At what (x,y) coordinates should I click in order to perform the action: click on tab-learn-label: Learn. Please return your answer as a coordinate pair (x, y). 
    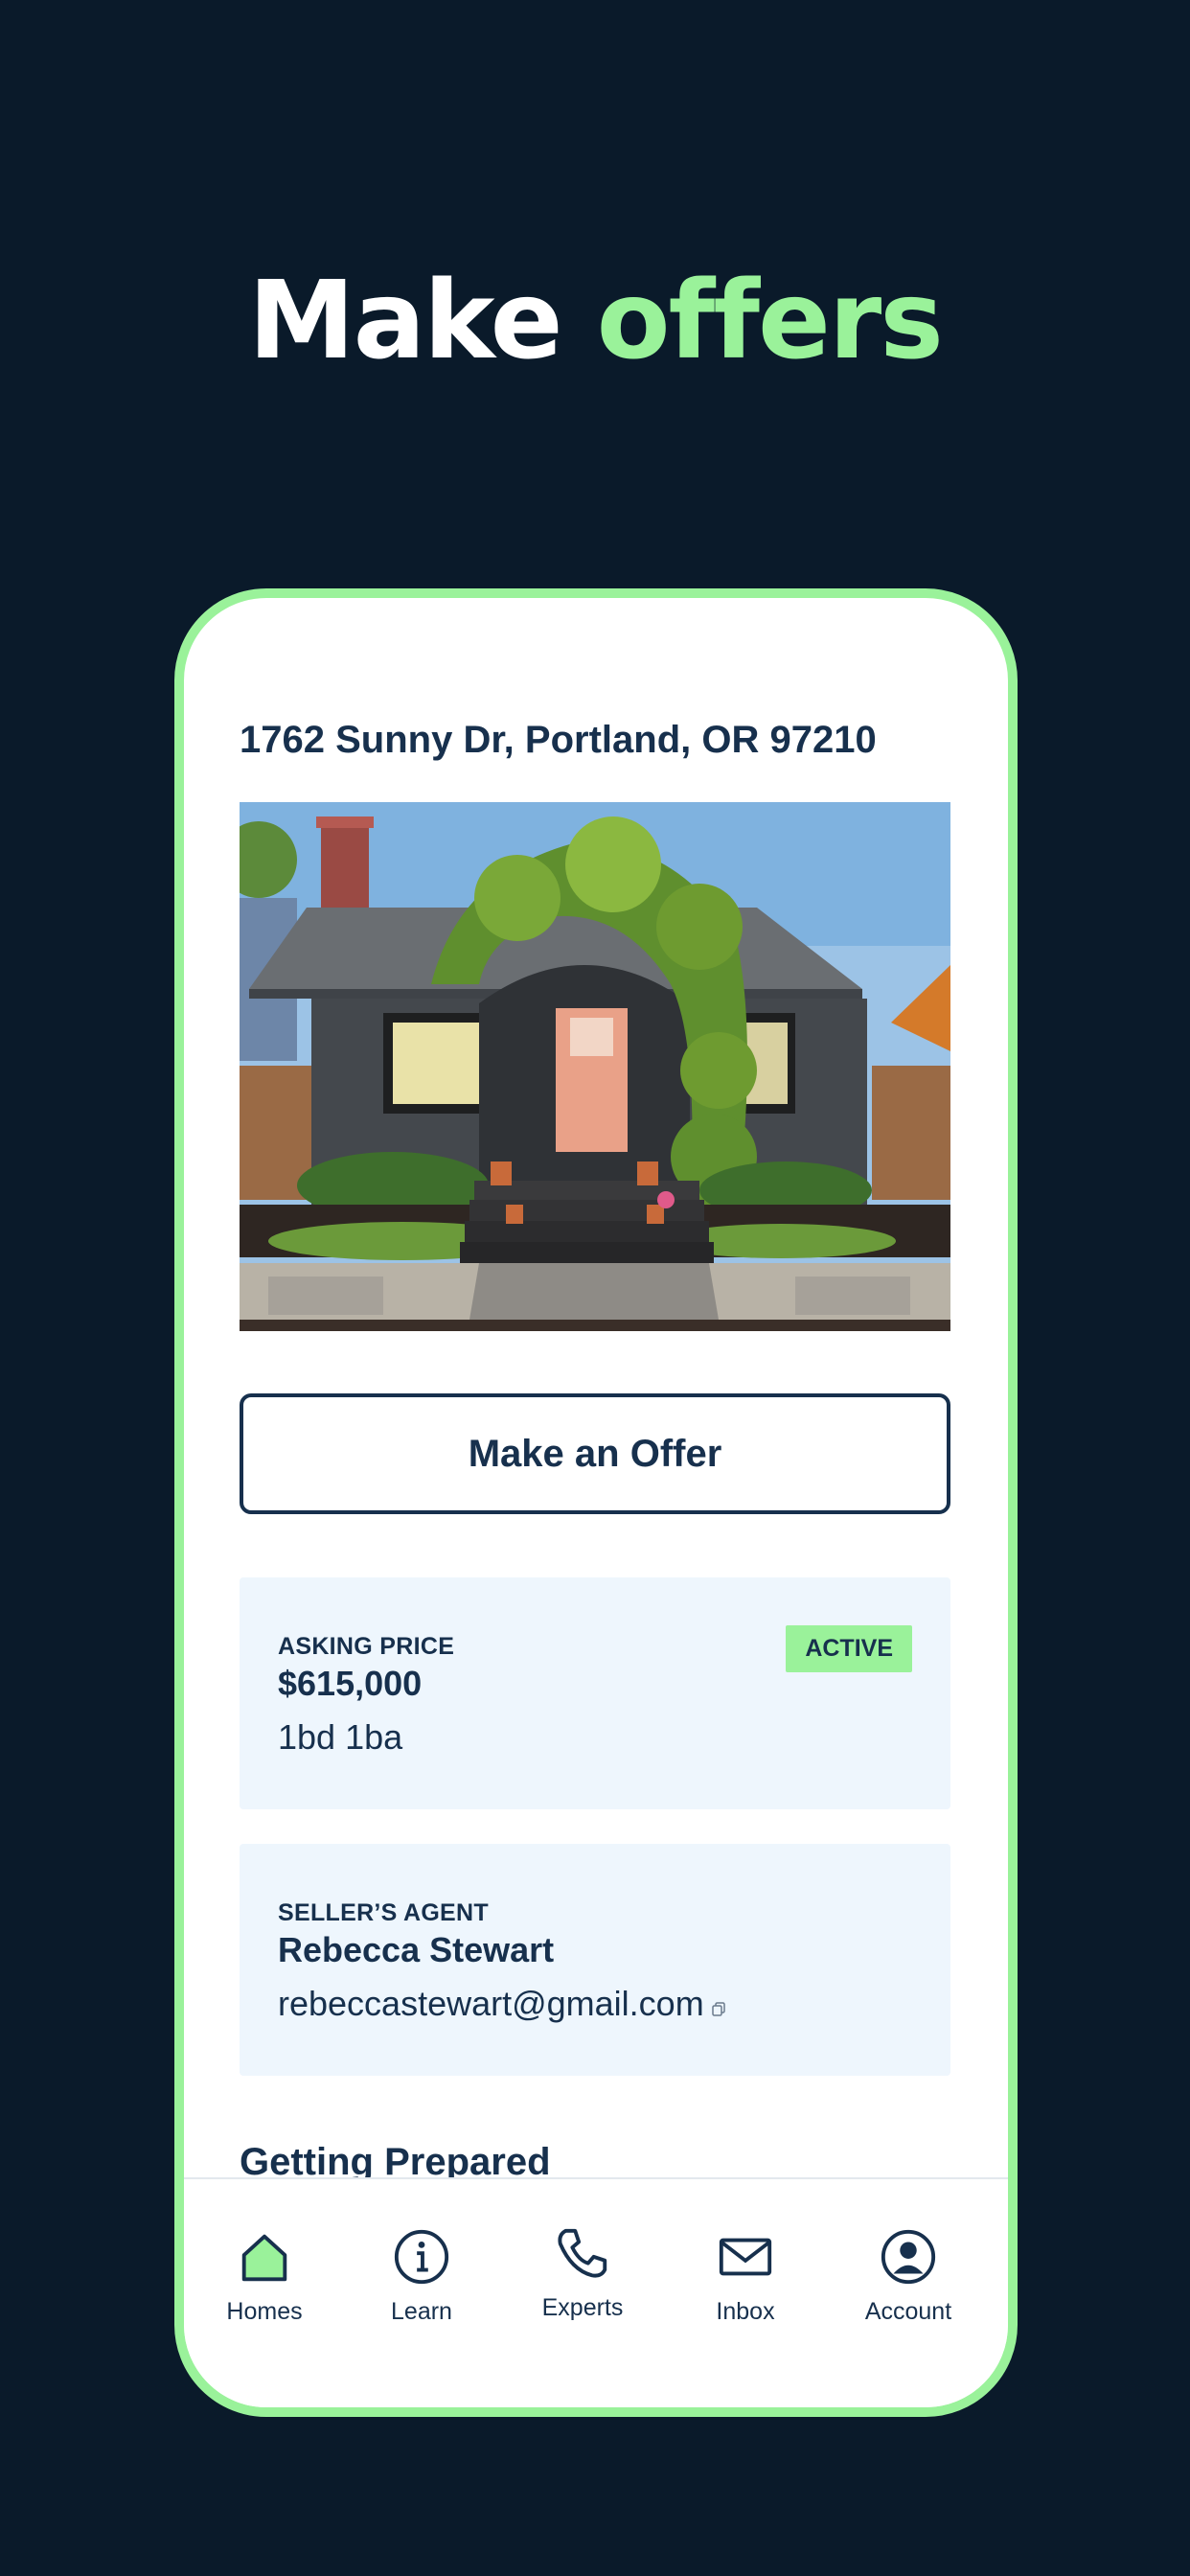
    Looking at the image, I should click on (421, 2311).